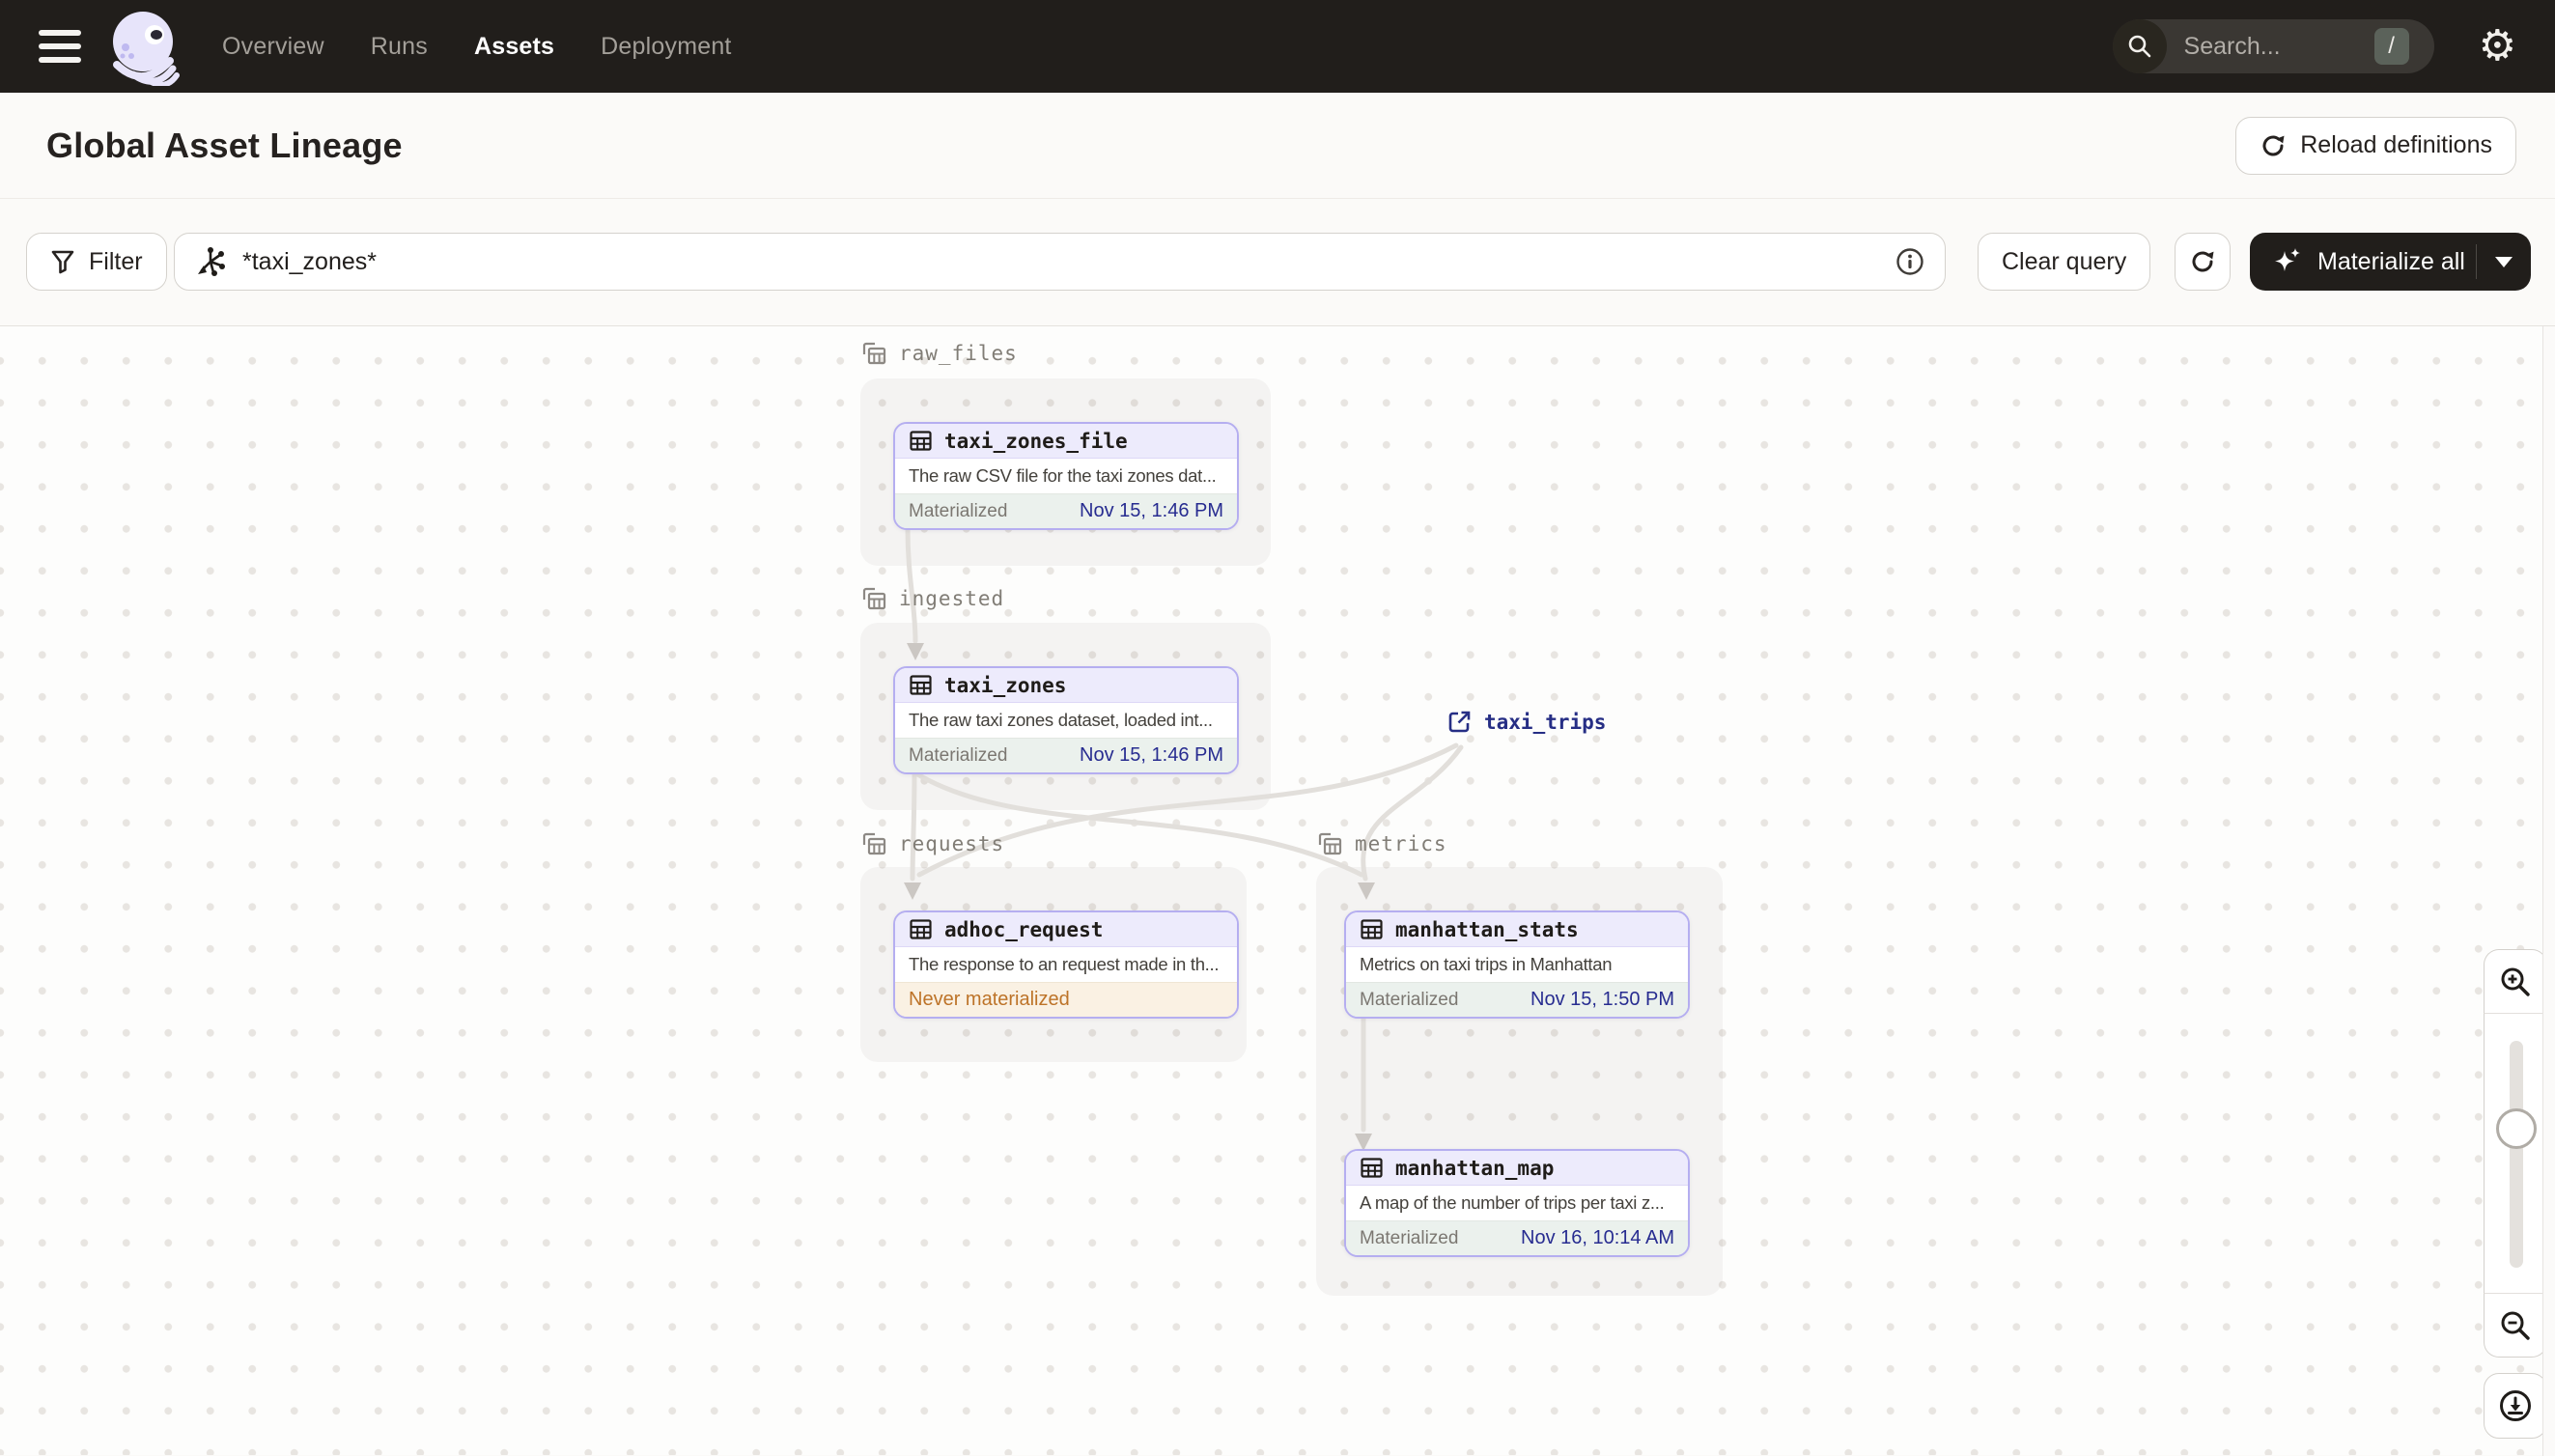  Describe the element at coordinates (60, 47) in the screenshot. I see `menu-icon` at that location.